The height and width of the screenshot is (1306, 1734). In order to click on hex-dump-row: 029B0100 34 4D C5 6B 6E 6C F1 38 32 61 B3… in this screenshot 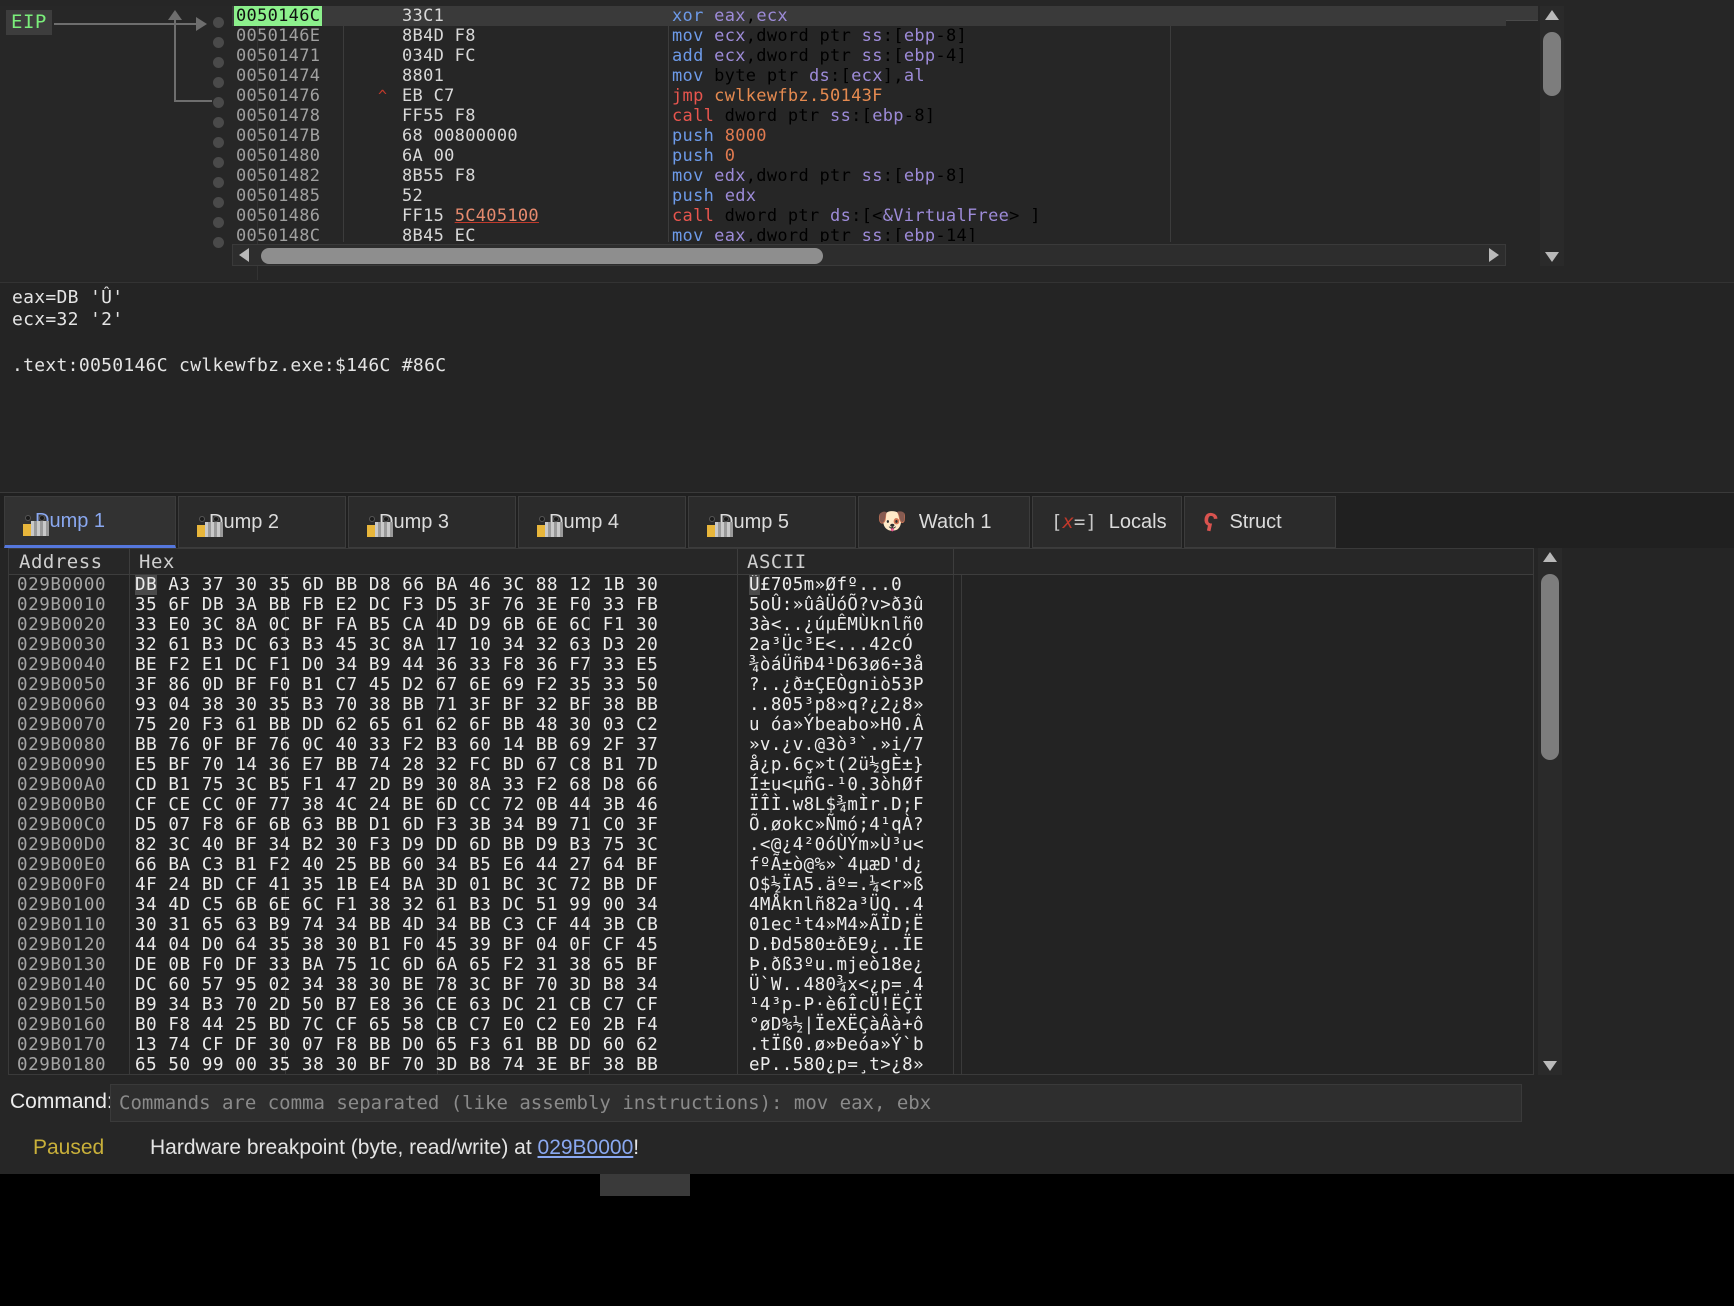, I will do `click(771, 905)`.